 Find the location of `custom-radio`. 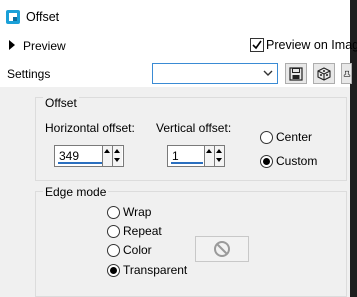

custom-radio is located at coordinates (266, 161).